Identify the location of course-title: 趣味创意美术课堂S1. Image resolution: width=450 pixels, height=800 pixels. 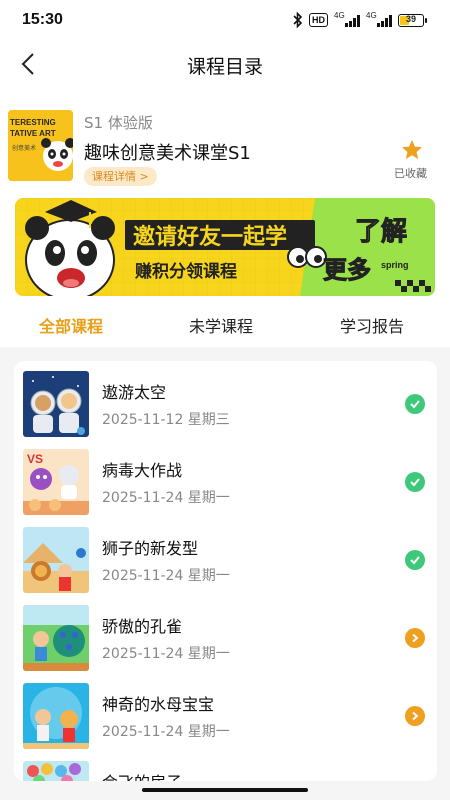
(167, 153).